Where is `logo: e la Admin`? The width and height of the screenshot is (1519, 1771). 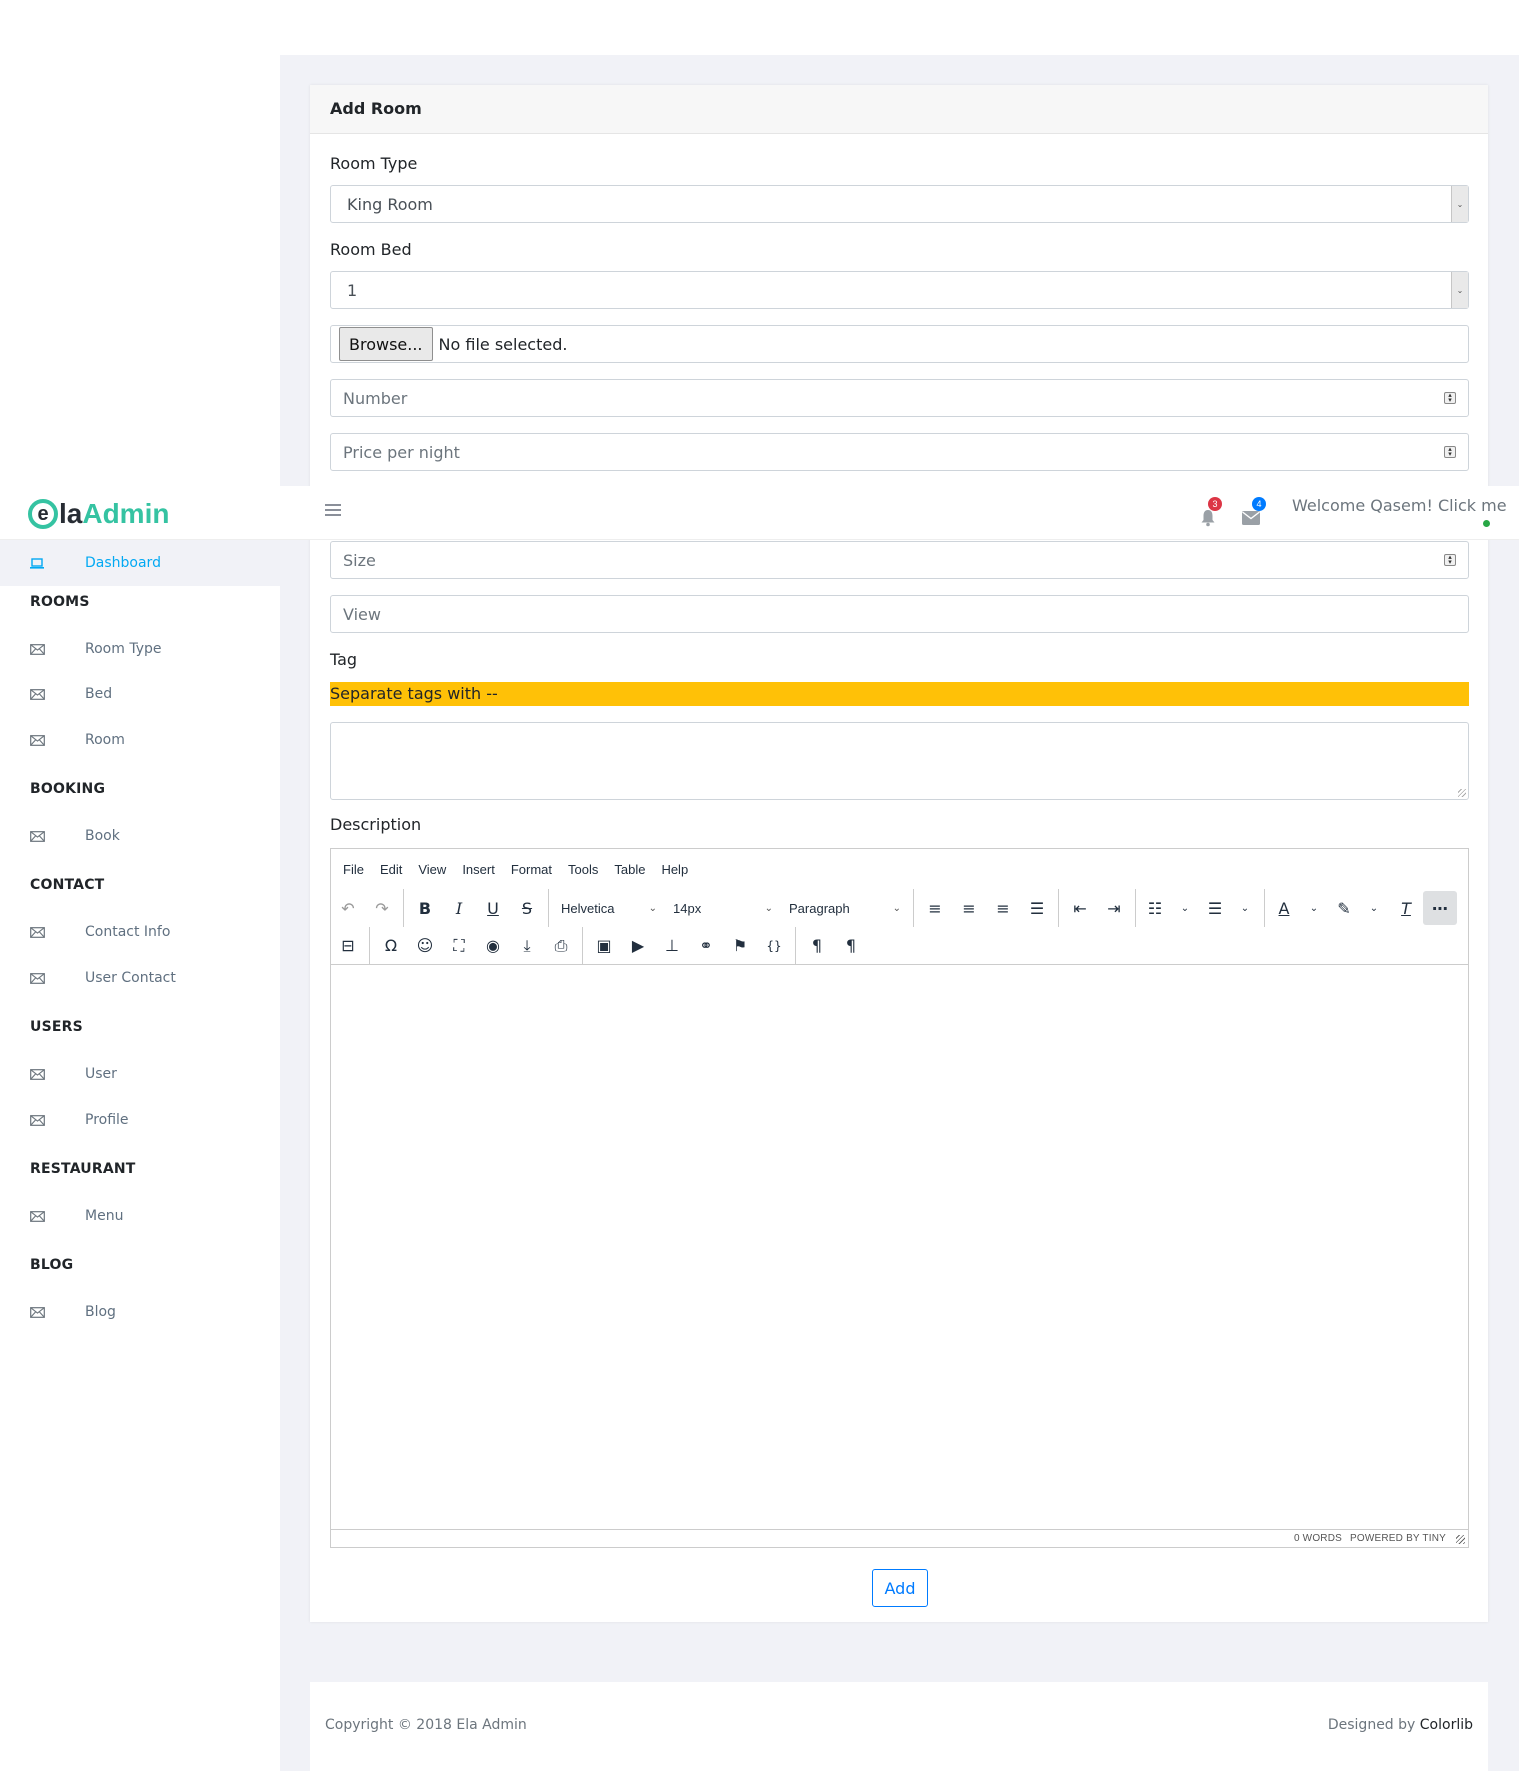
logo: e la Admin is located at coordinates (98, 514).